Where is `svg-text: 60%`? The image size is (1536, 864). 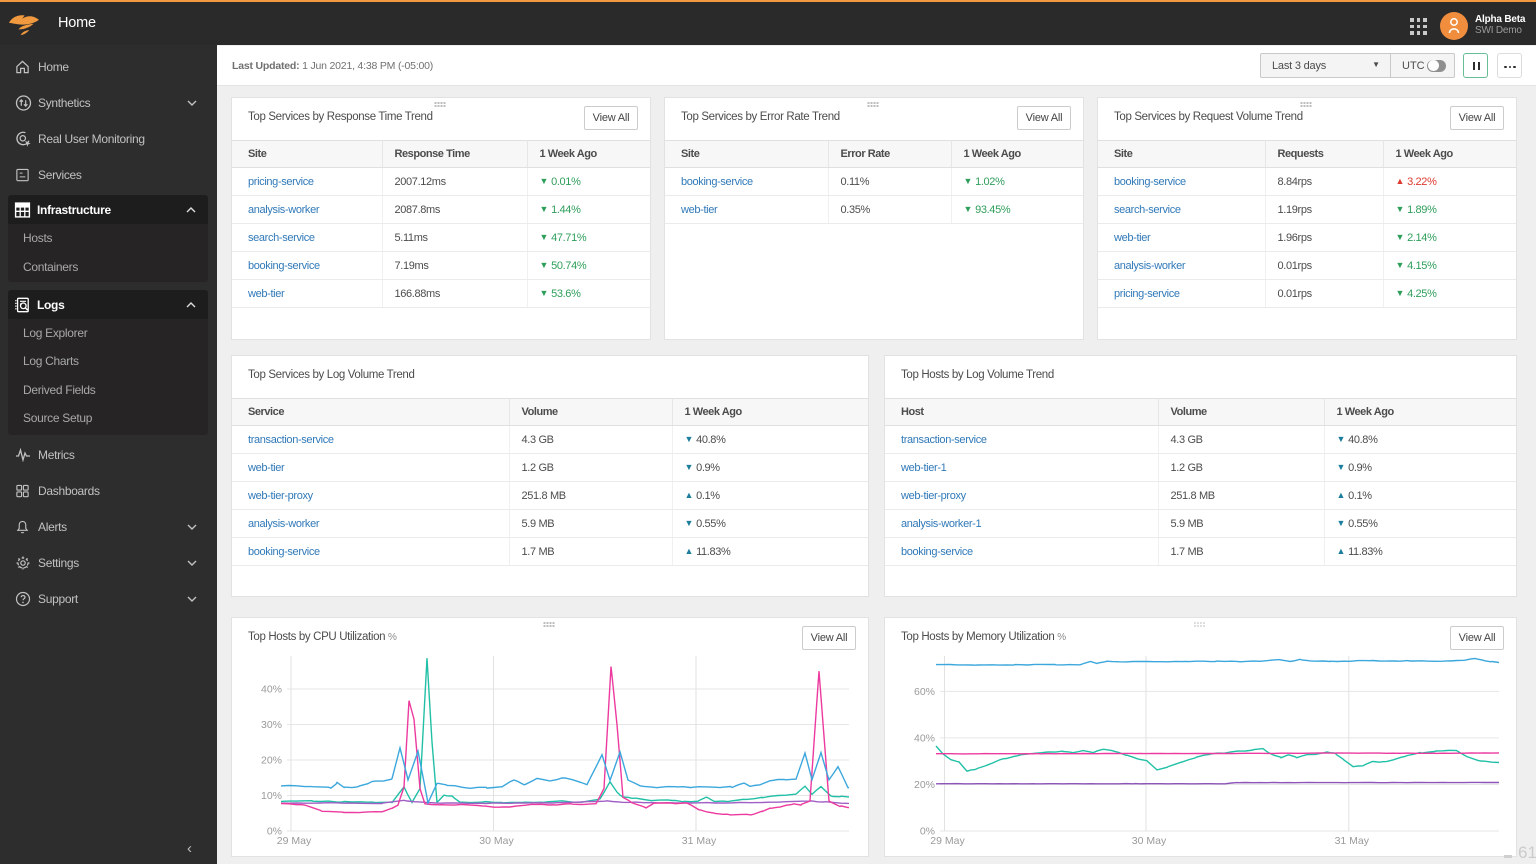 svg-text: 60% is located at coordinates (924, 692).